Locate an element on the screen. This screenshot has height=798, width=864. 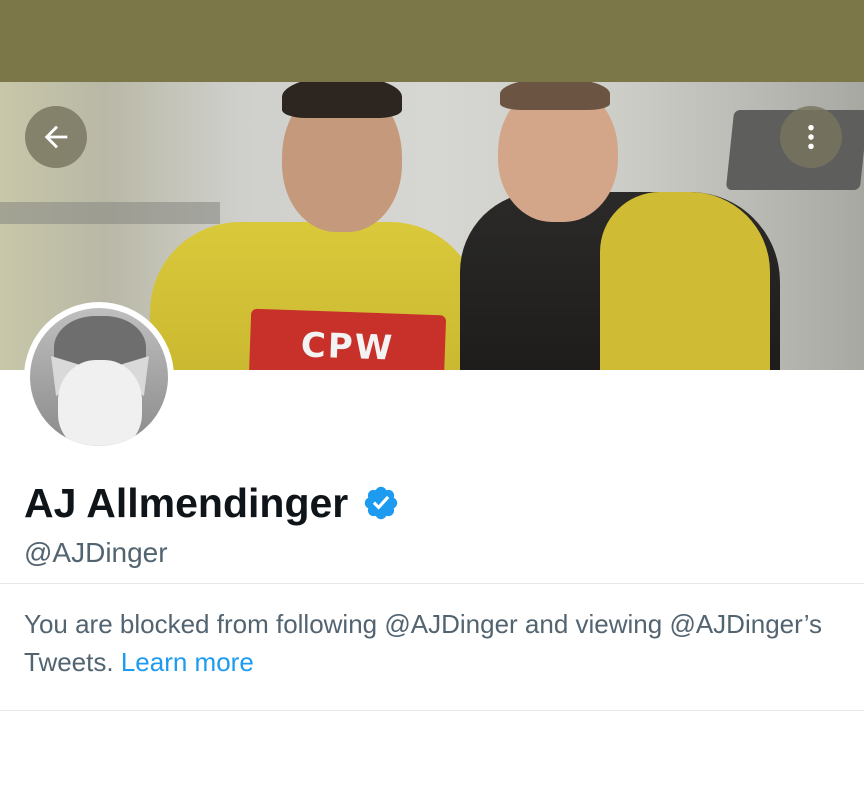
more-options-button is located at coordinates (811, 137).